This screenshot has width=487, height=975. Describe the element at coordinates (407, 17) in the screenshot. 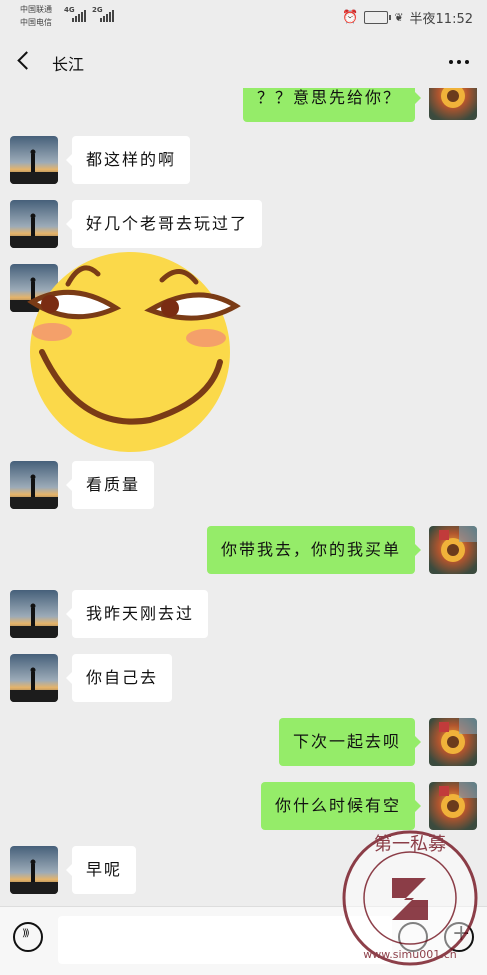

I see `status-right: ⏰ ❦ 半夜11:52` at that location.